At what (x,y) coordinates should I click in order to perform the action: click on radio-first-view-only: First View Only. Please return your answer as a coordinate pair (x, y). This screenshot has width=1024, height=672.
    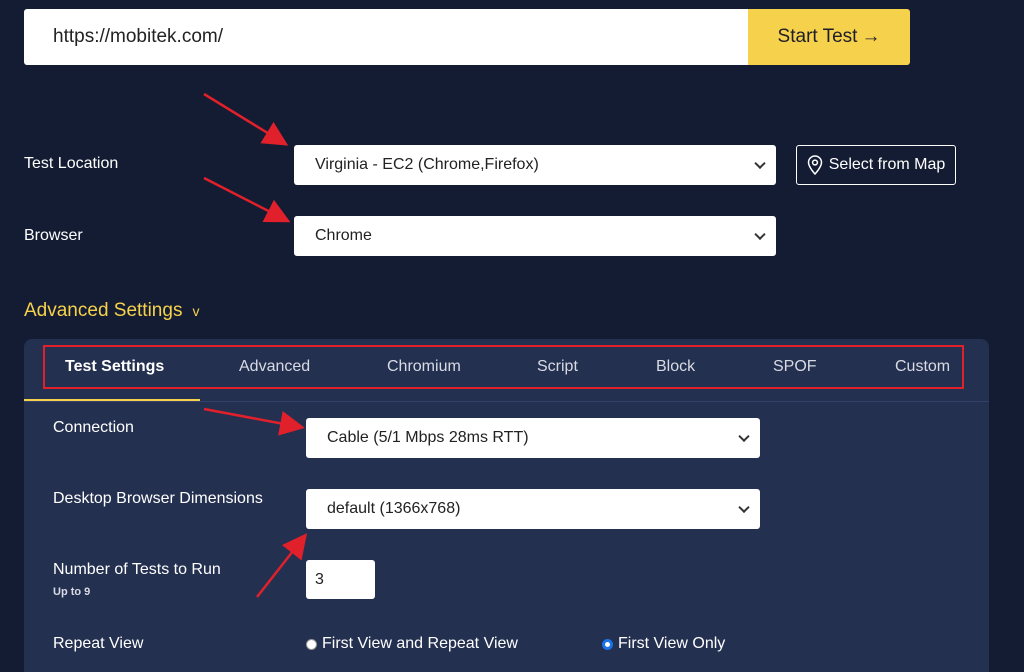
    Looking at the image, I should click on (663, 644).